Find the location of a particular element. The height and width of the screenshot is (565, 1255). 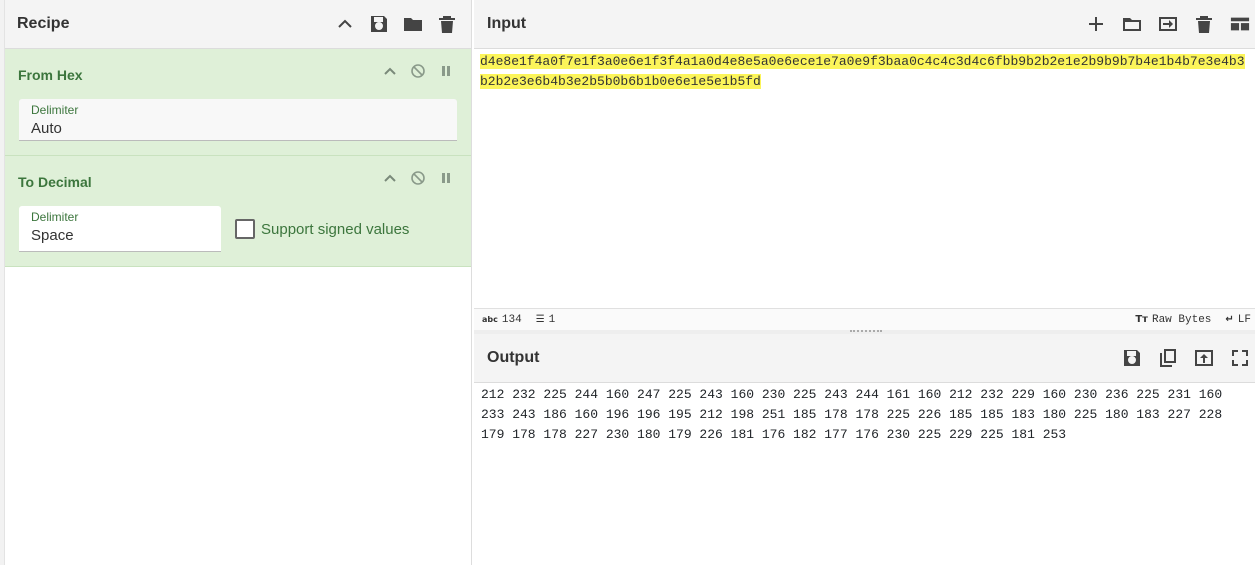

output-header: Output is located at coordinates (864, 358).